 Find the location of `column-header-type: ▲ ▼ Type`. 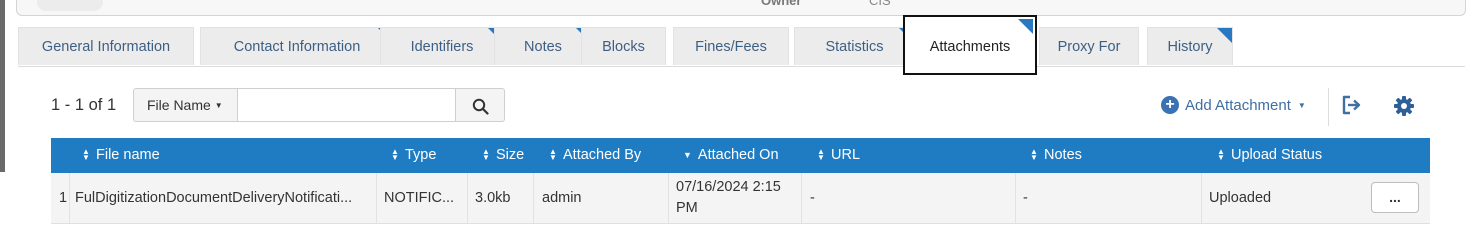

column-header-type: ▲ ▼ Type is located at coordinates (413, 155).